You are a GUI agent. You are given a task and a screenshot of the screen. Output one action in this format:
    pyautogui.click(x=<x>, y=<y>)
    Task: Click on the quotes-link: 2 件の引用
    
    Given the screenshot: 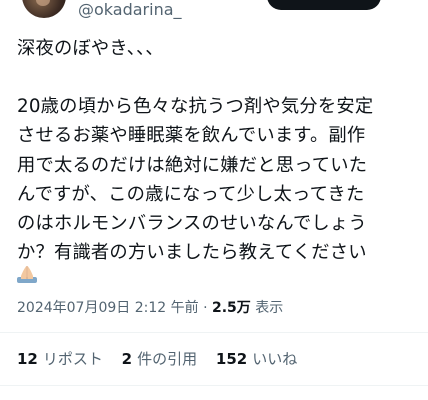 What is the action you would take?
    pyautogui.click(x=159, y=359)
    